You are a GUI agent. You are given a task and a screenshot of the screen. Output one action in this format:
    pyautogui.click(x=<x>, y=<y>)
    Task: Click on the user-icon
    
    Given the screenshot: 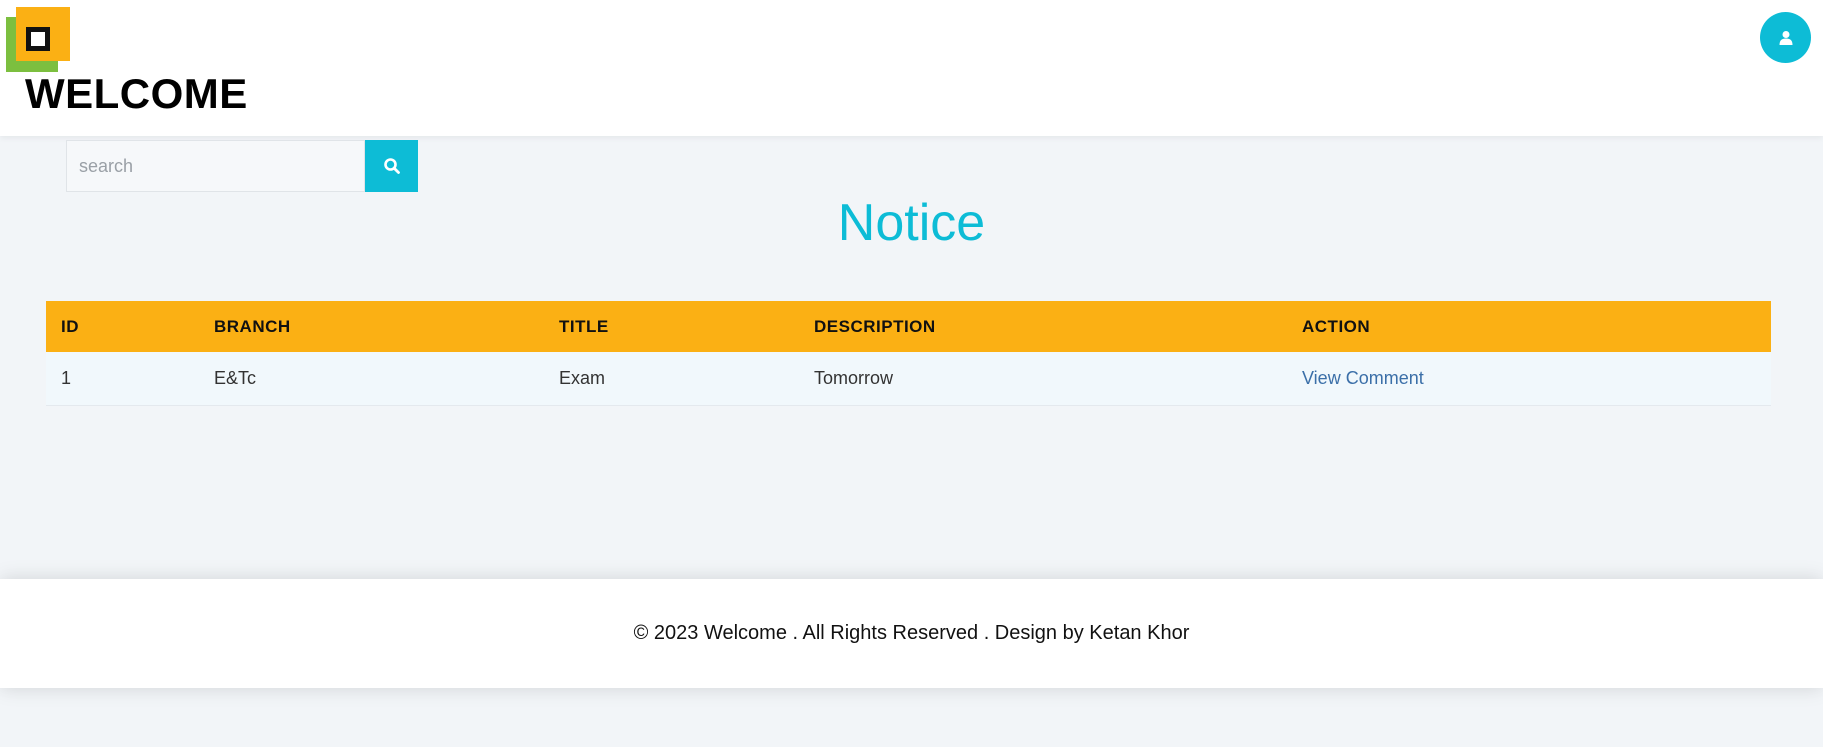 What is the action you would take?
    pyautogui.click(x=1785, y=37)
    